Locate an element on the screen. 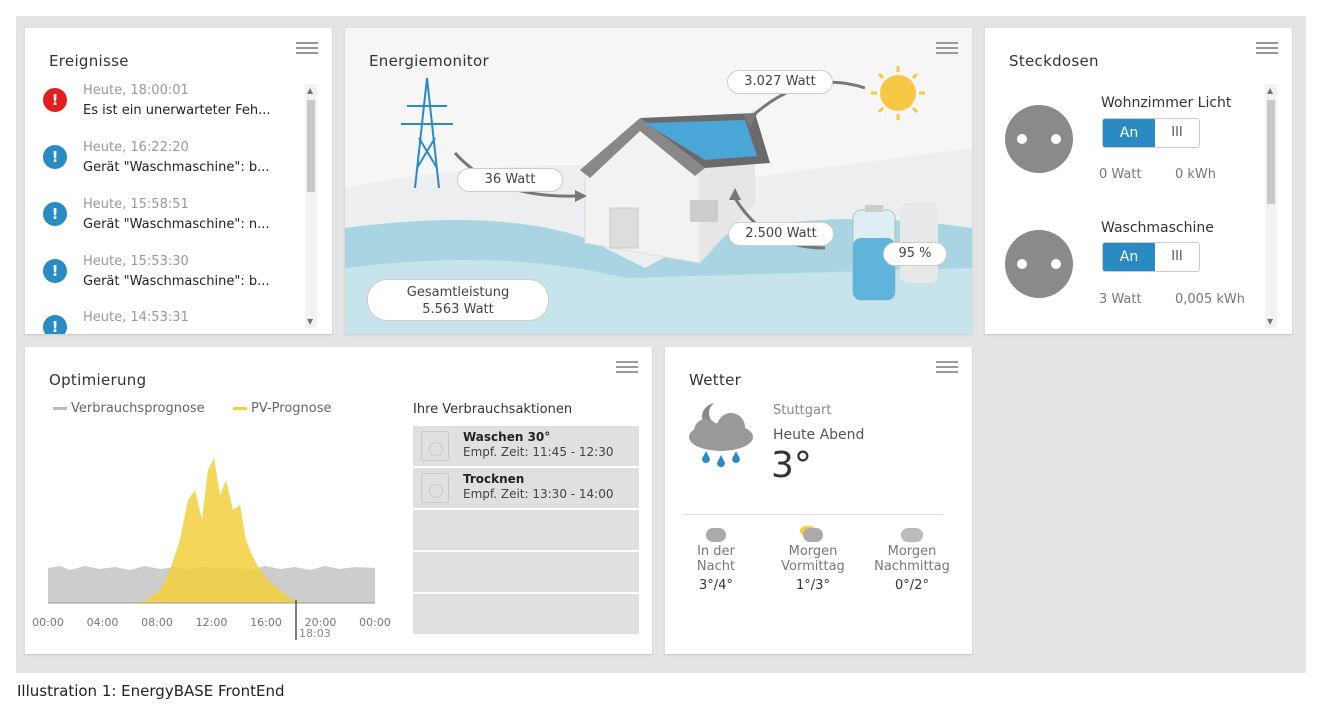  weather-city: Stuttgart is located at coordinates (802, 410).